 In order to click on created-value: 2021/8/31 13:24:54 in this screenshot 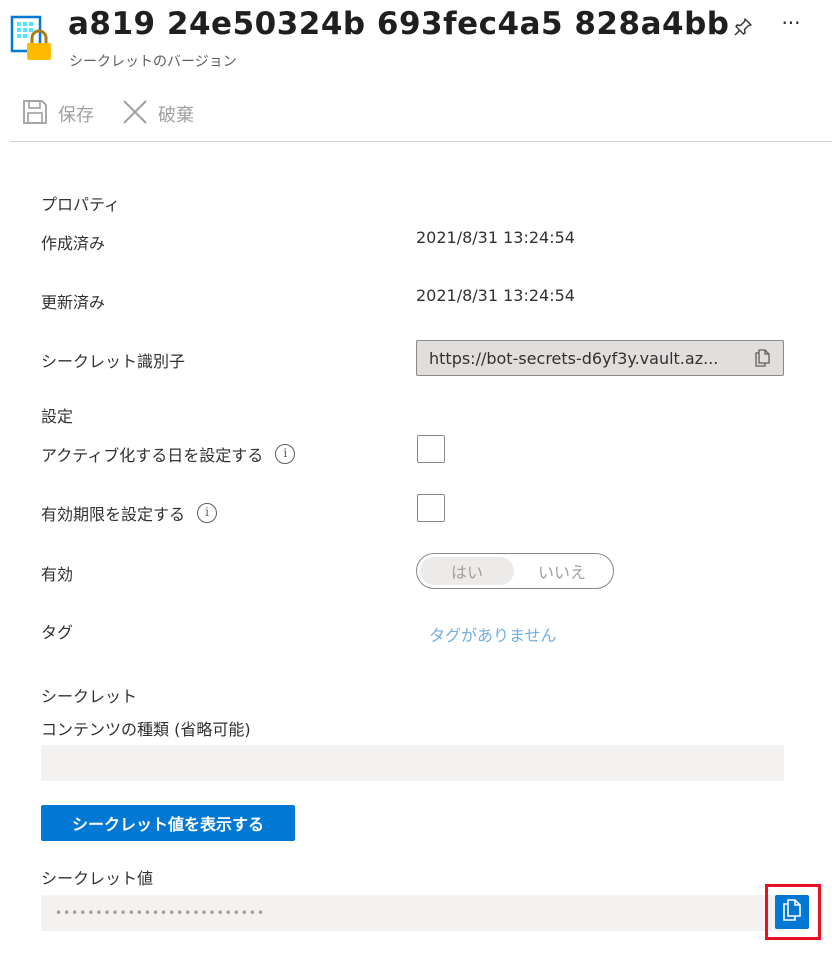, I will do `click(495, 237)`.